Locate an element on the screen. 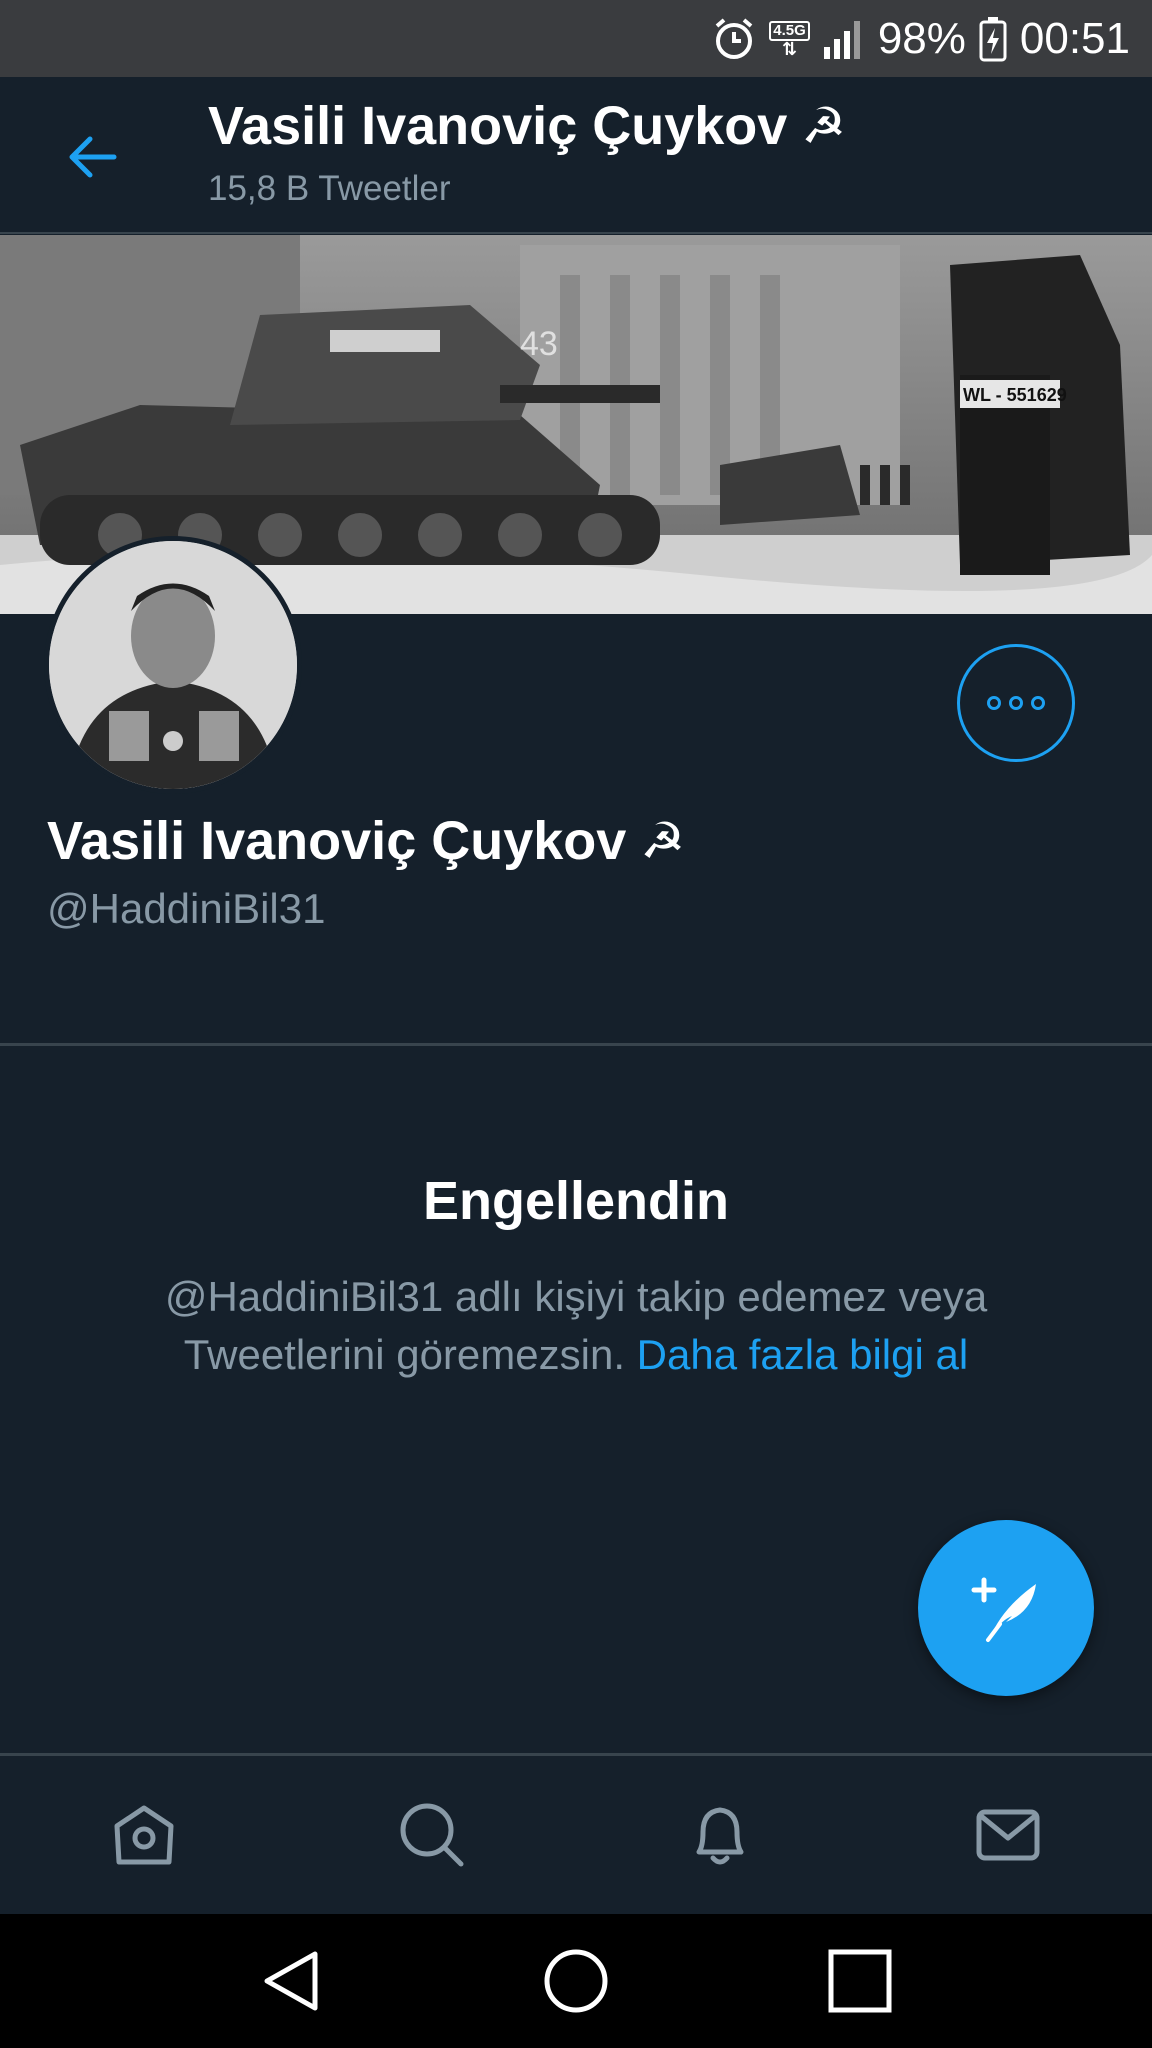  nav-notifications is located at coordinates (720, 1835).